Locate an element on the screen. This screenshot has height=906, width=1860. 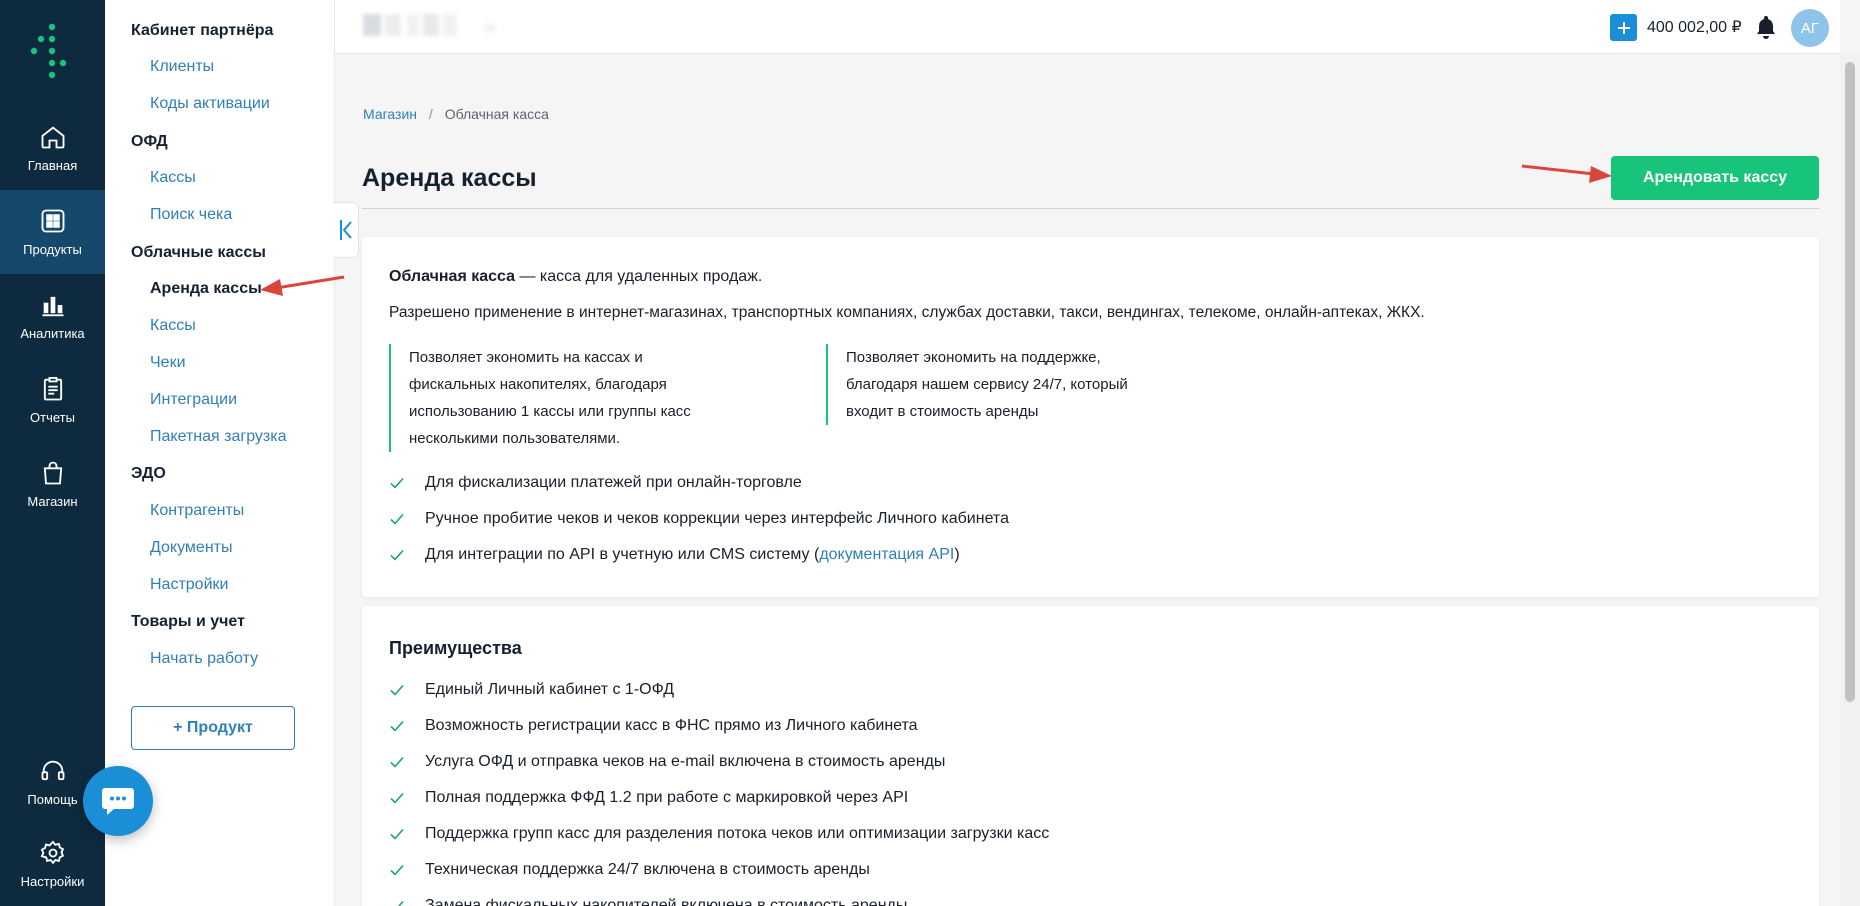
menu-link-ofd-kassy: Кассы is located at coordinates (173, 178).